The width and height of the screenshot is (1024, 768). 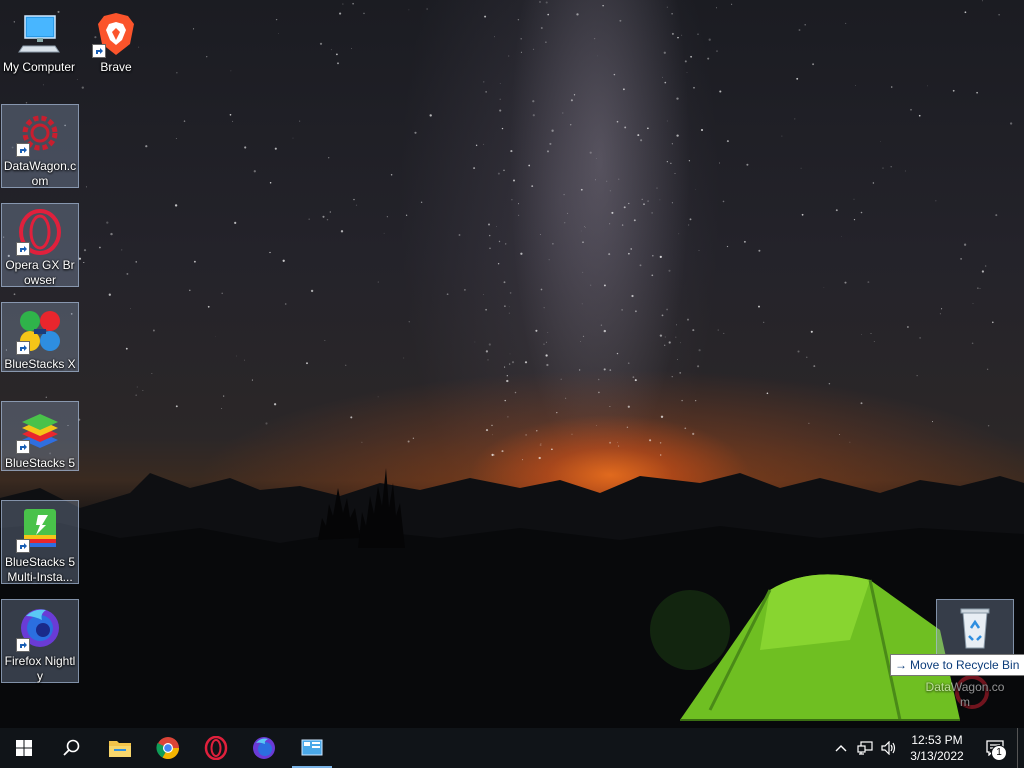 What do you see at coordinates (1020, 748) in the screenshot?
I see `show-desktop-button` at bounding box center [1020, 748].